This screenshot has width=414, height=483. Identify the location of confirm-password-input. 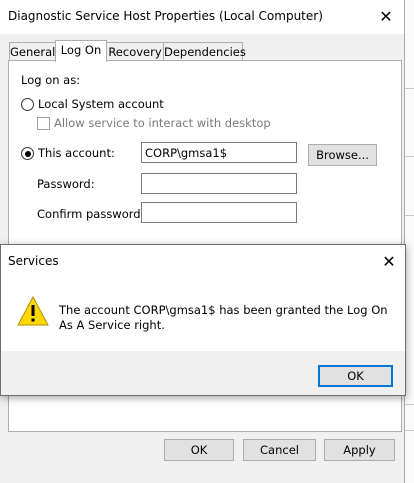
(219, 212).